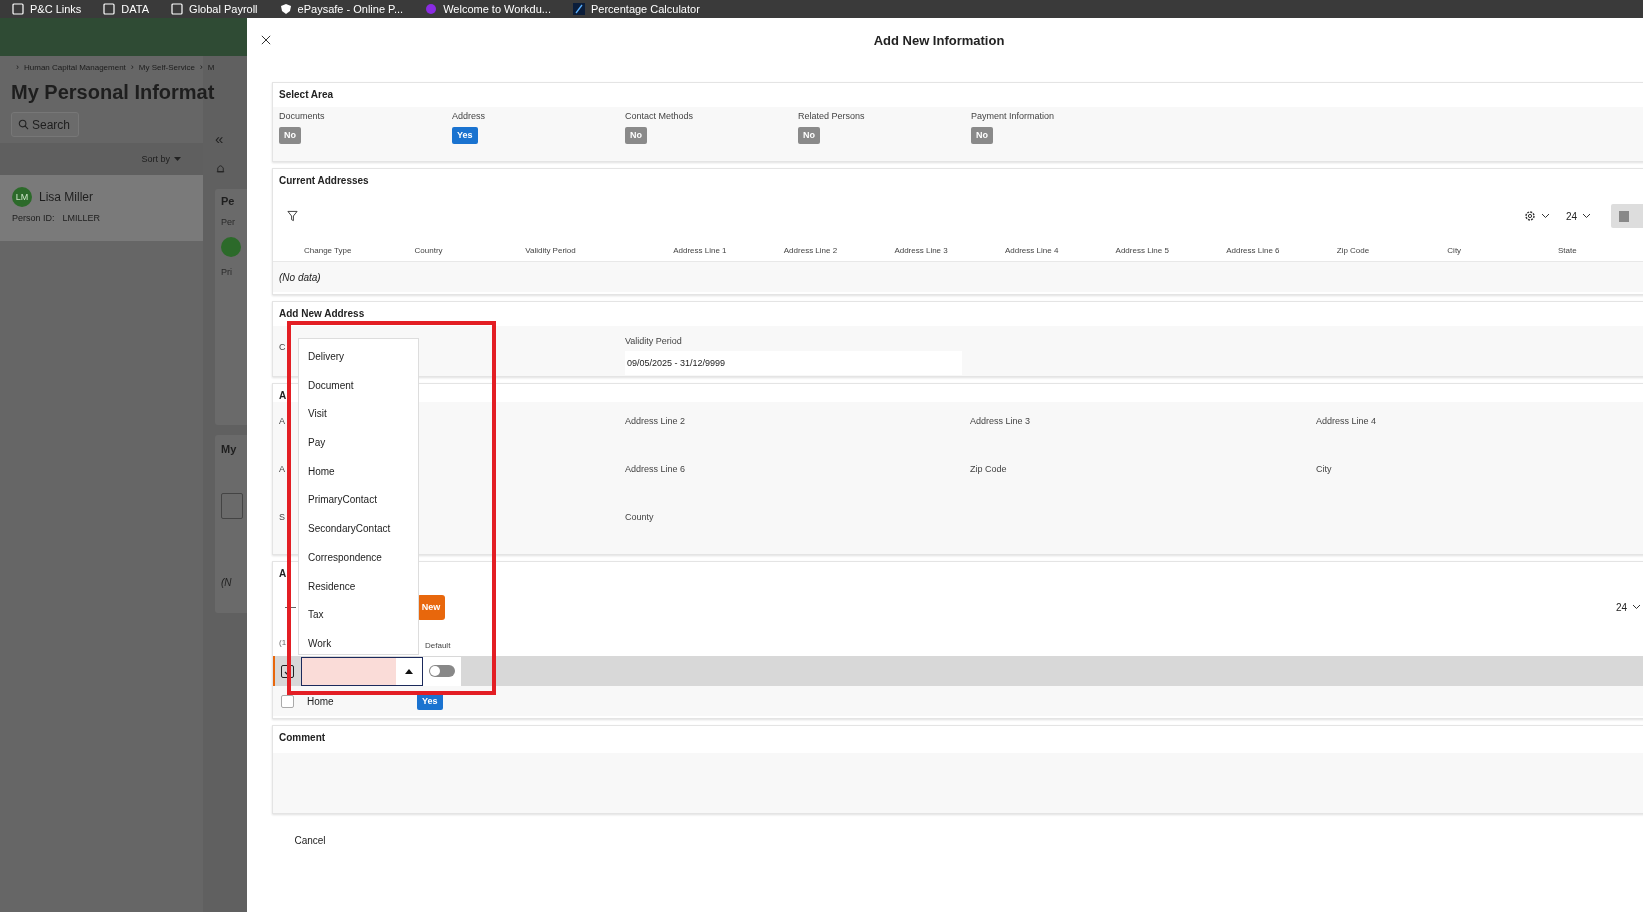  What do you see at coordinates (226, 582) in the screenshot?
I see `empty-text: (N` at bounding box center [226, 582].